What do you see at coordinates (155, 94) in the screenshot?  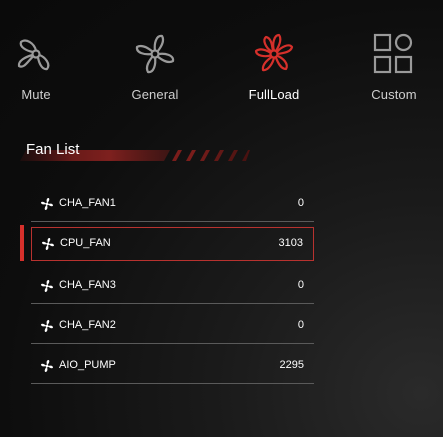 I see `mode-general-label: General` at bounding box center [155, 94].